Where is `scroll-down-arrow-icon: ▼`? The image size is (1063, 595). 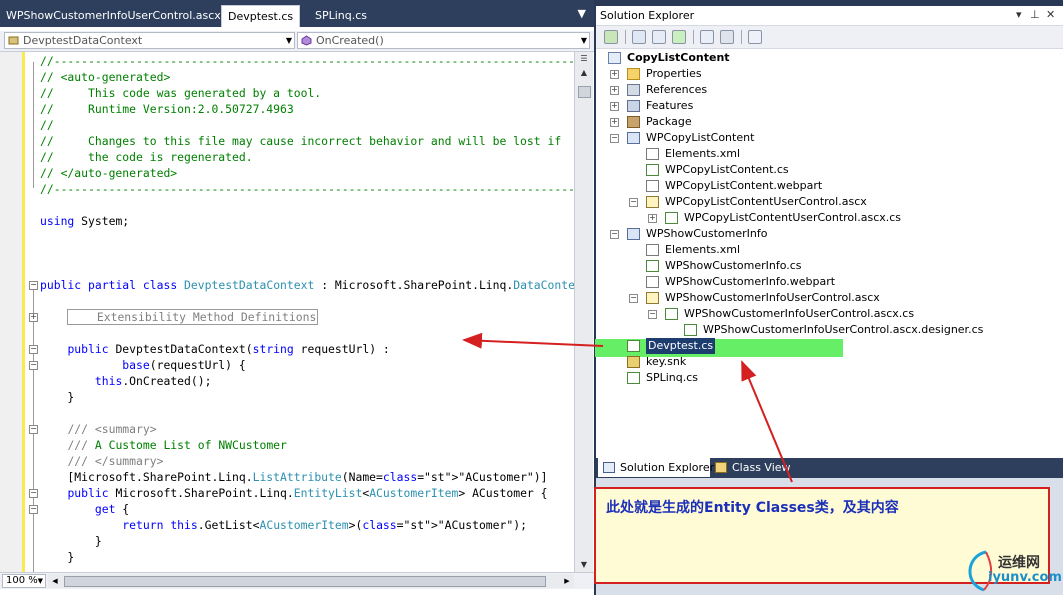 scroll-down-arrow-icon: ▼ is located at coordinates (584, 565).